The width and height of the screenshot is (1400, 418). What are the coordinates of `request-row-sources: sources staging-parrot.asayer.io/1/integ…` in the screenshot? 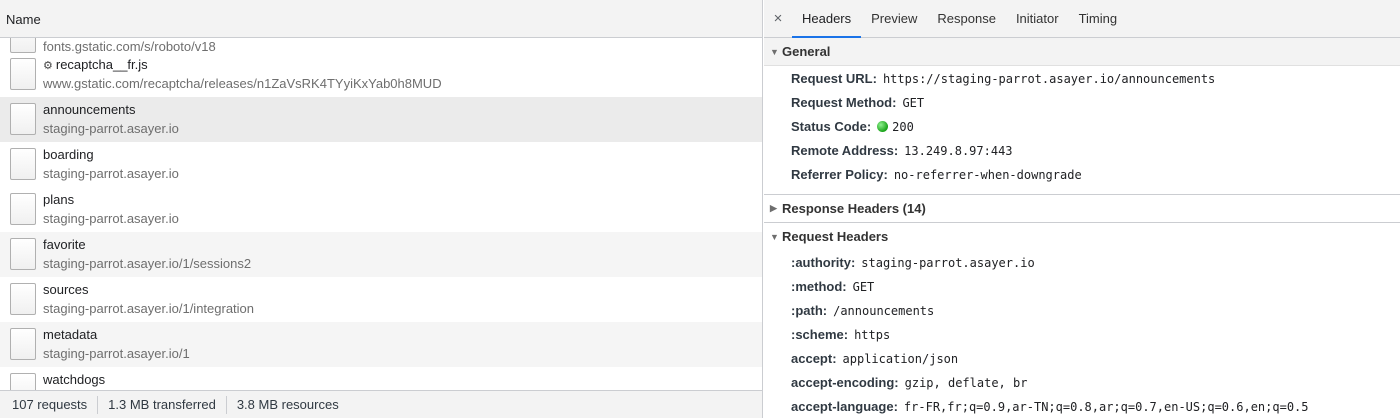 It's located at (381, 299).